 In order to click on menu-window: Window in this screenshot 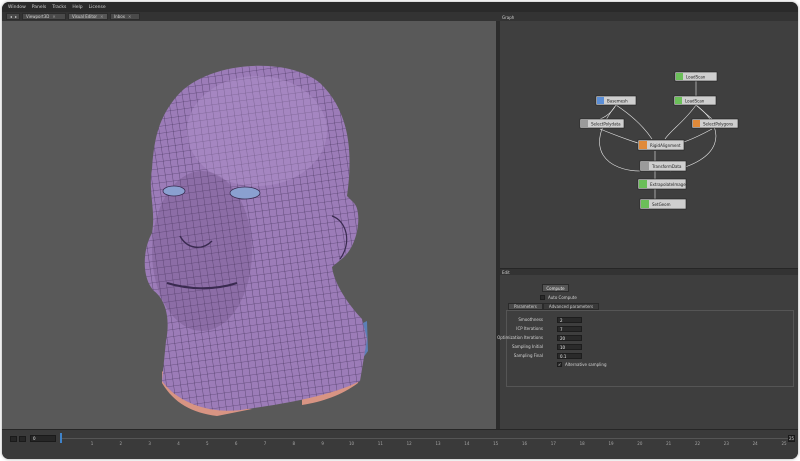, I will do `click(17, 7)`.